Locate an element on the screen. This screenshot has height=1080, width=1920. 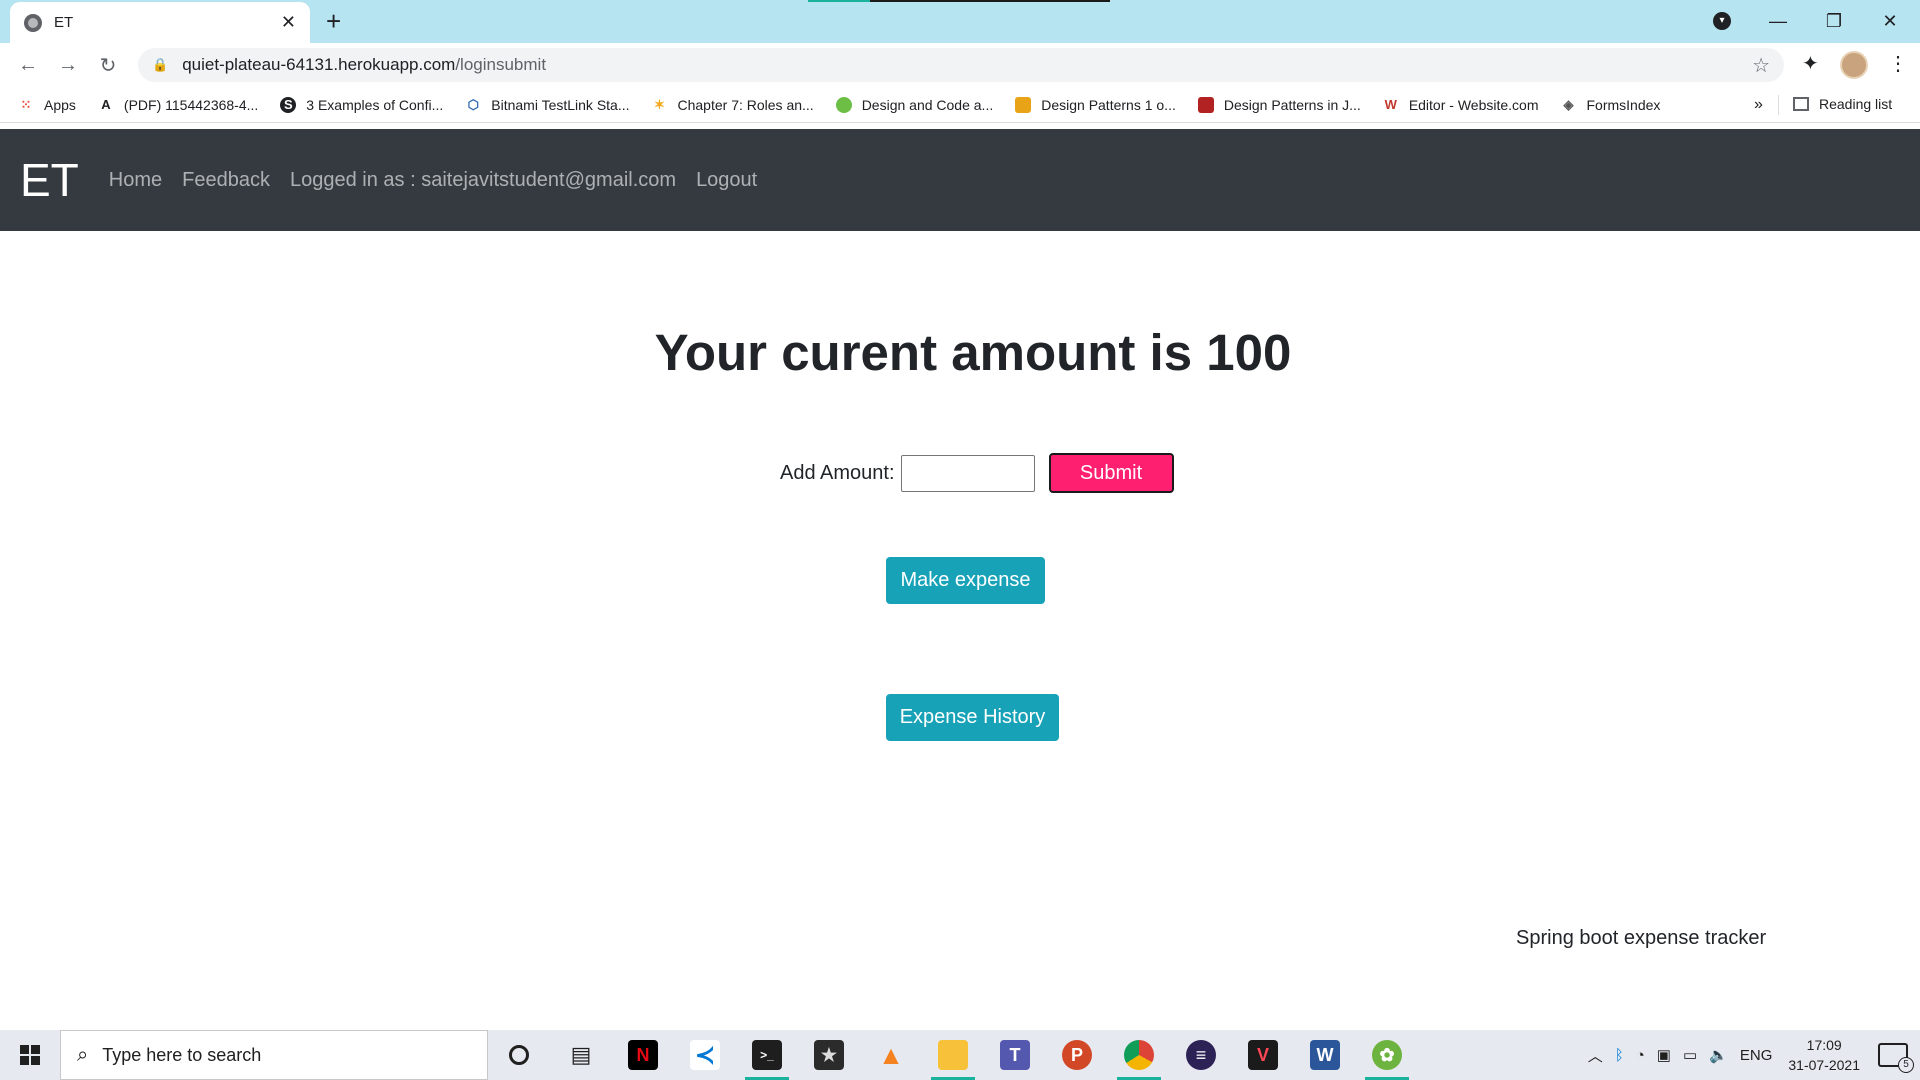
new-tab-button: + is located at coordinates (333, 21).